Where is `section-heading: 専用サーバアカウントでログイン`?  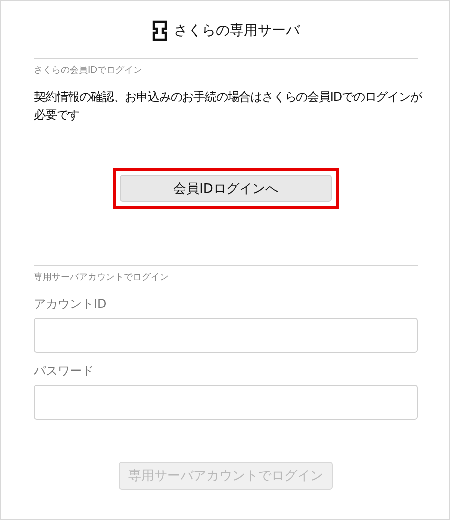
section-heading: 専用サーバアカウントでログイン is located at coordinates (102, 278).